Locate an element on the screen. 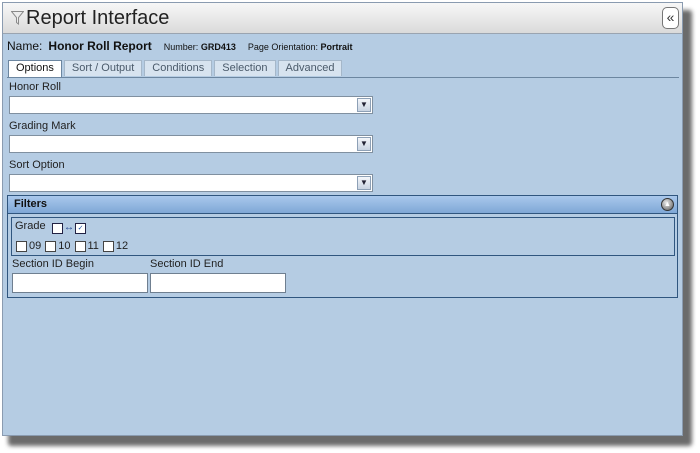 Image resolution: width=700 pixels, height=453 pixels. report-name: Honor Roll Report is located at coordinates (100, 46).